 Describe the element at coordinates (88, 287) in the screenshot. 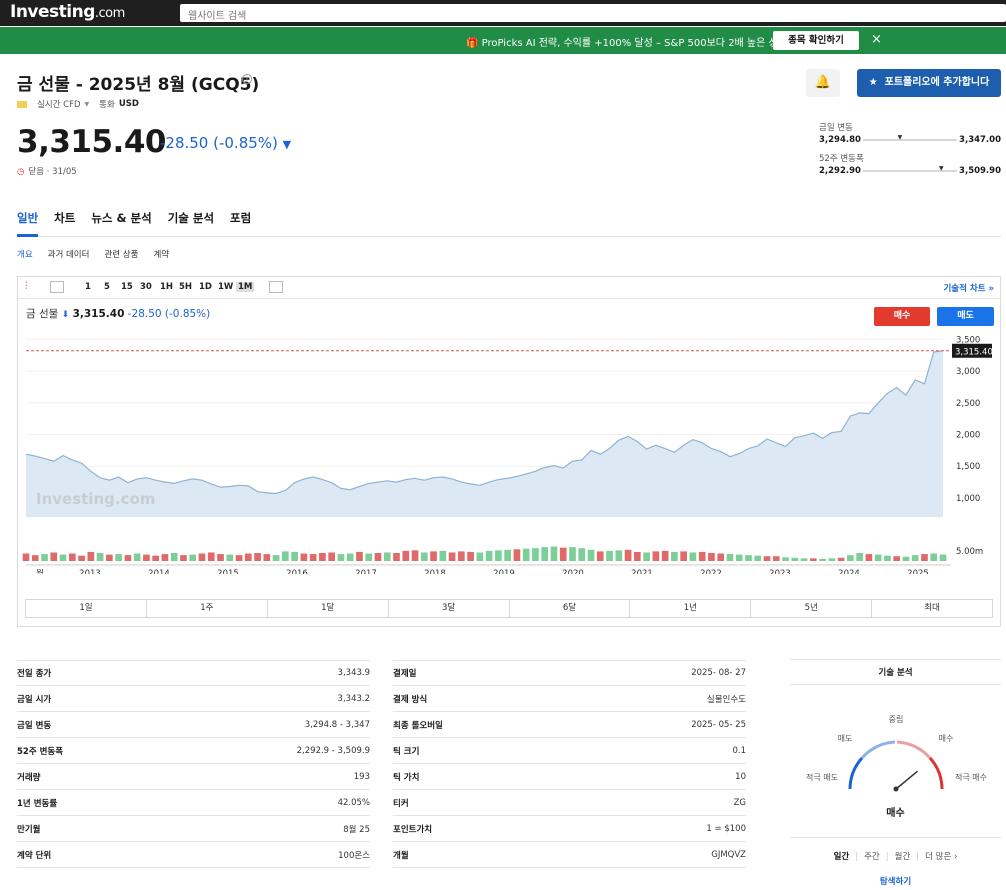

I see `timeframe-1: 1` at that location.